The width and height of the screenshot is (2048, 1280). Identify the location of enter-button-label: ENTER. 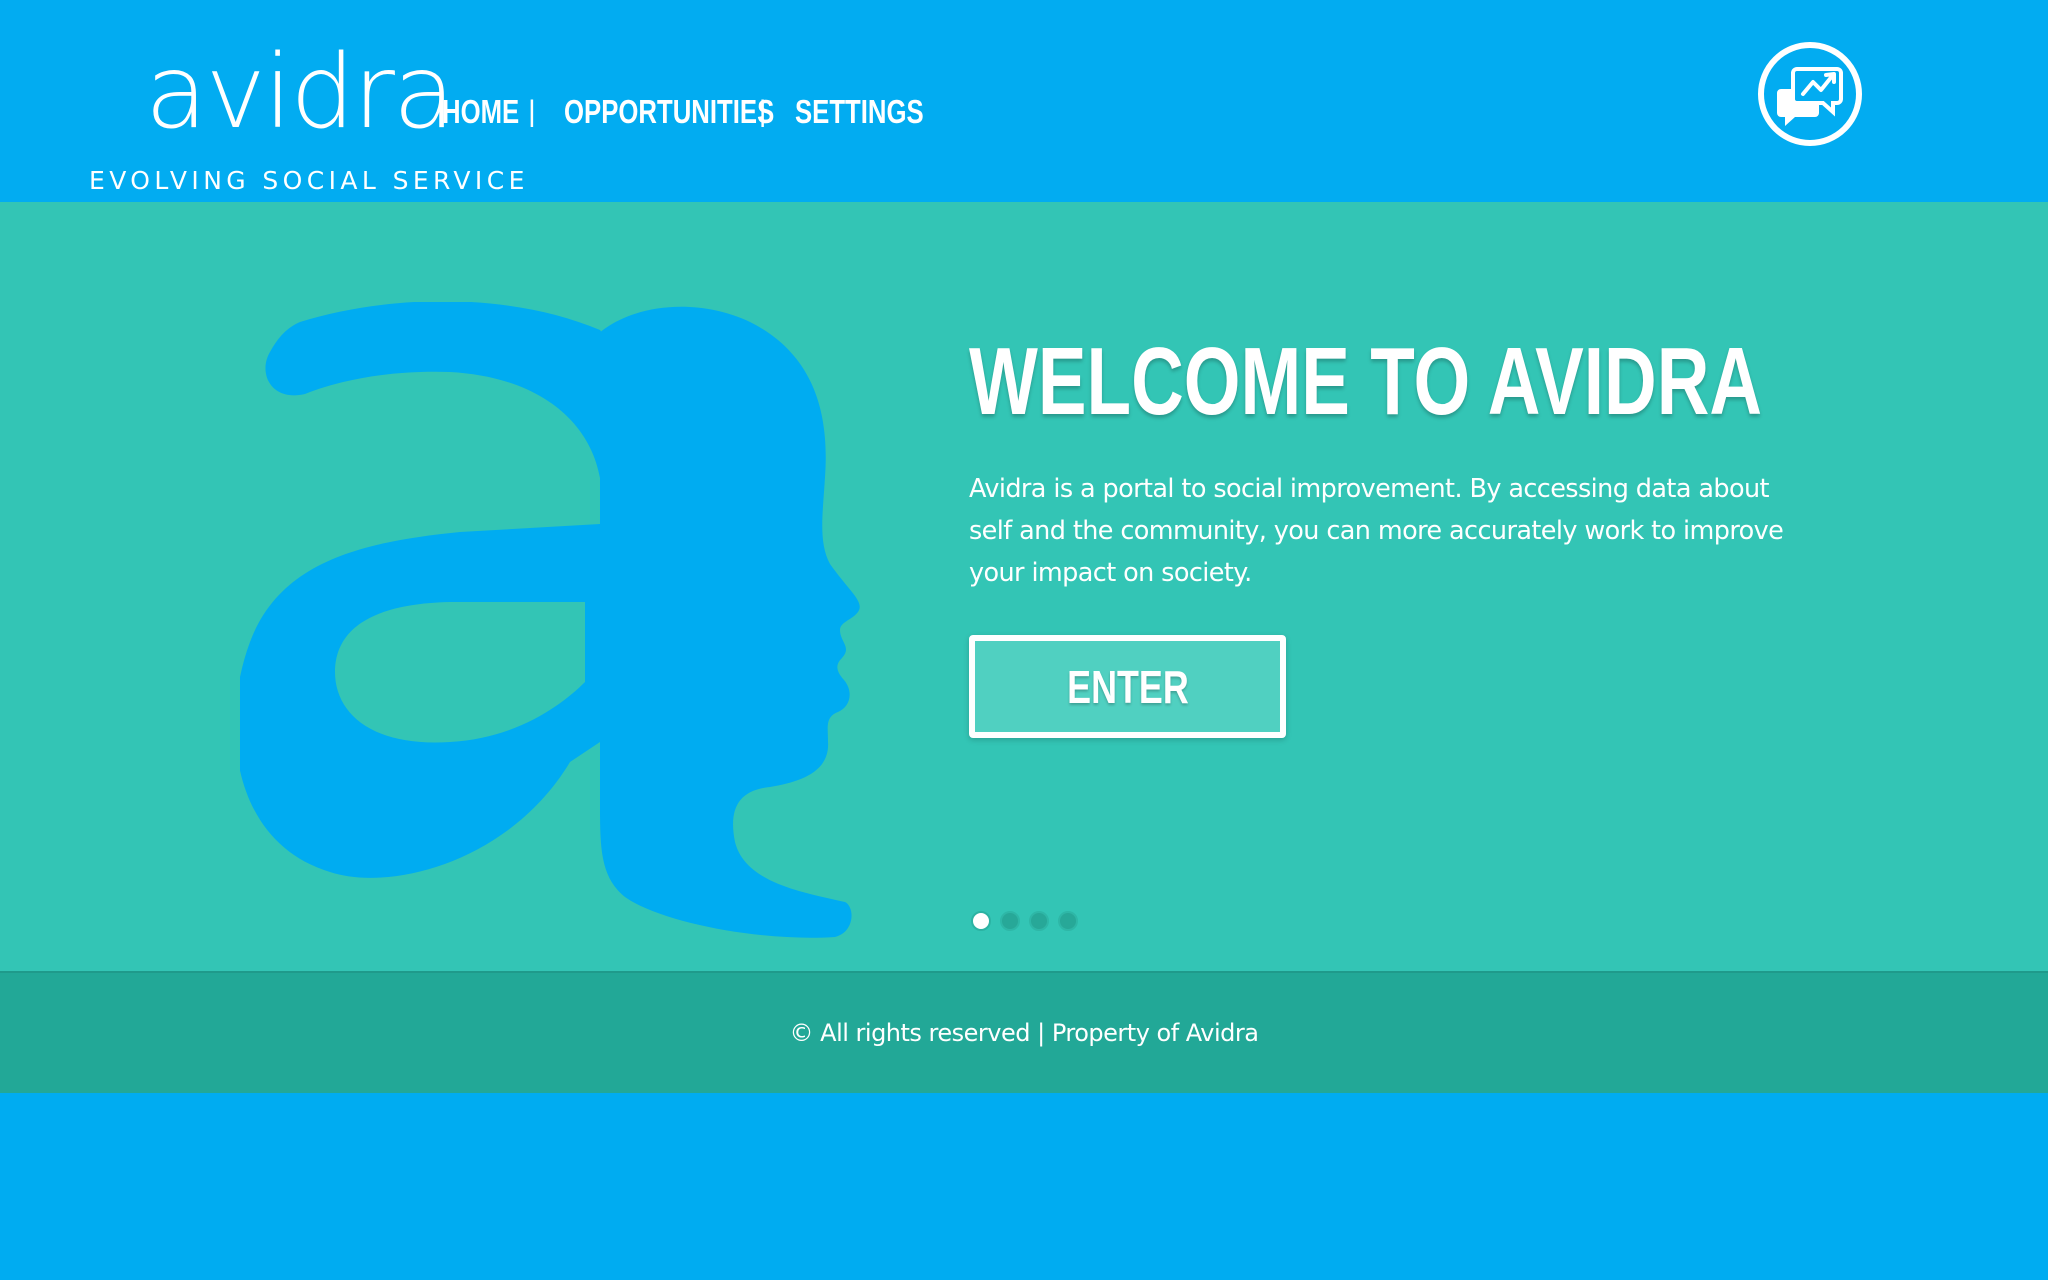
(1127, 686).